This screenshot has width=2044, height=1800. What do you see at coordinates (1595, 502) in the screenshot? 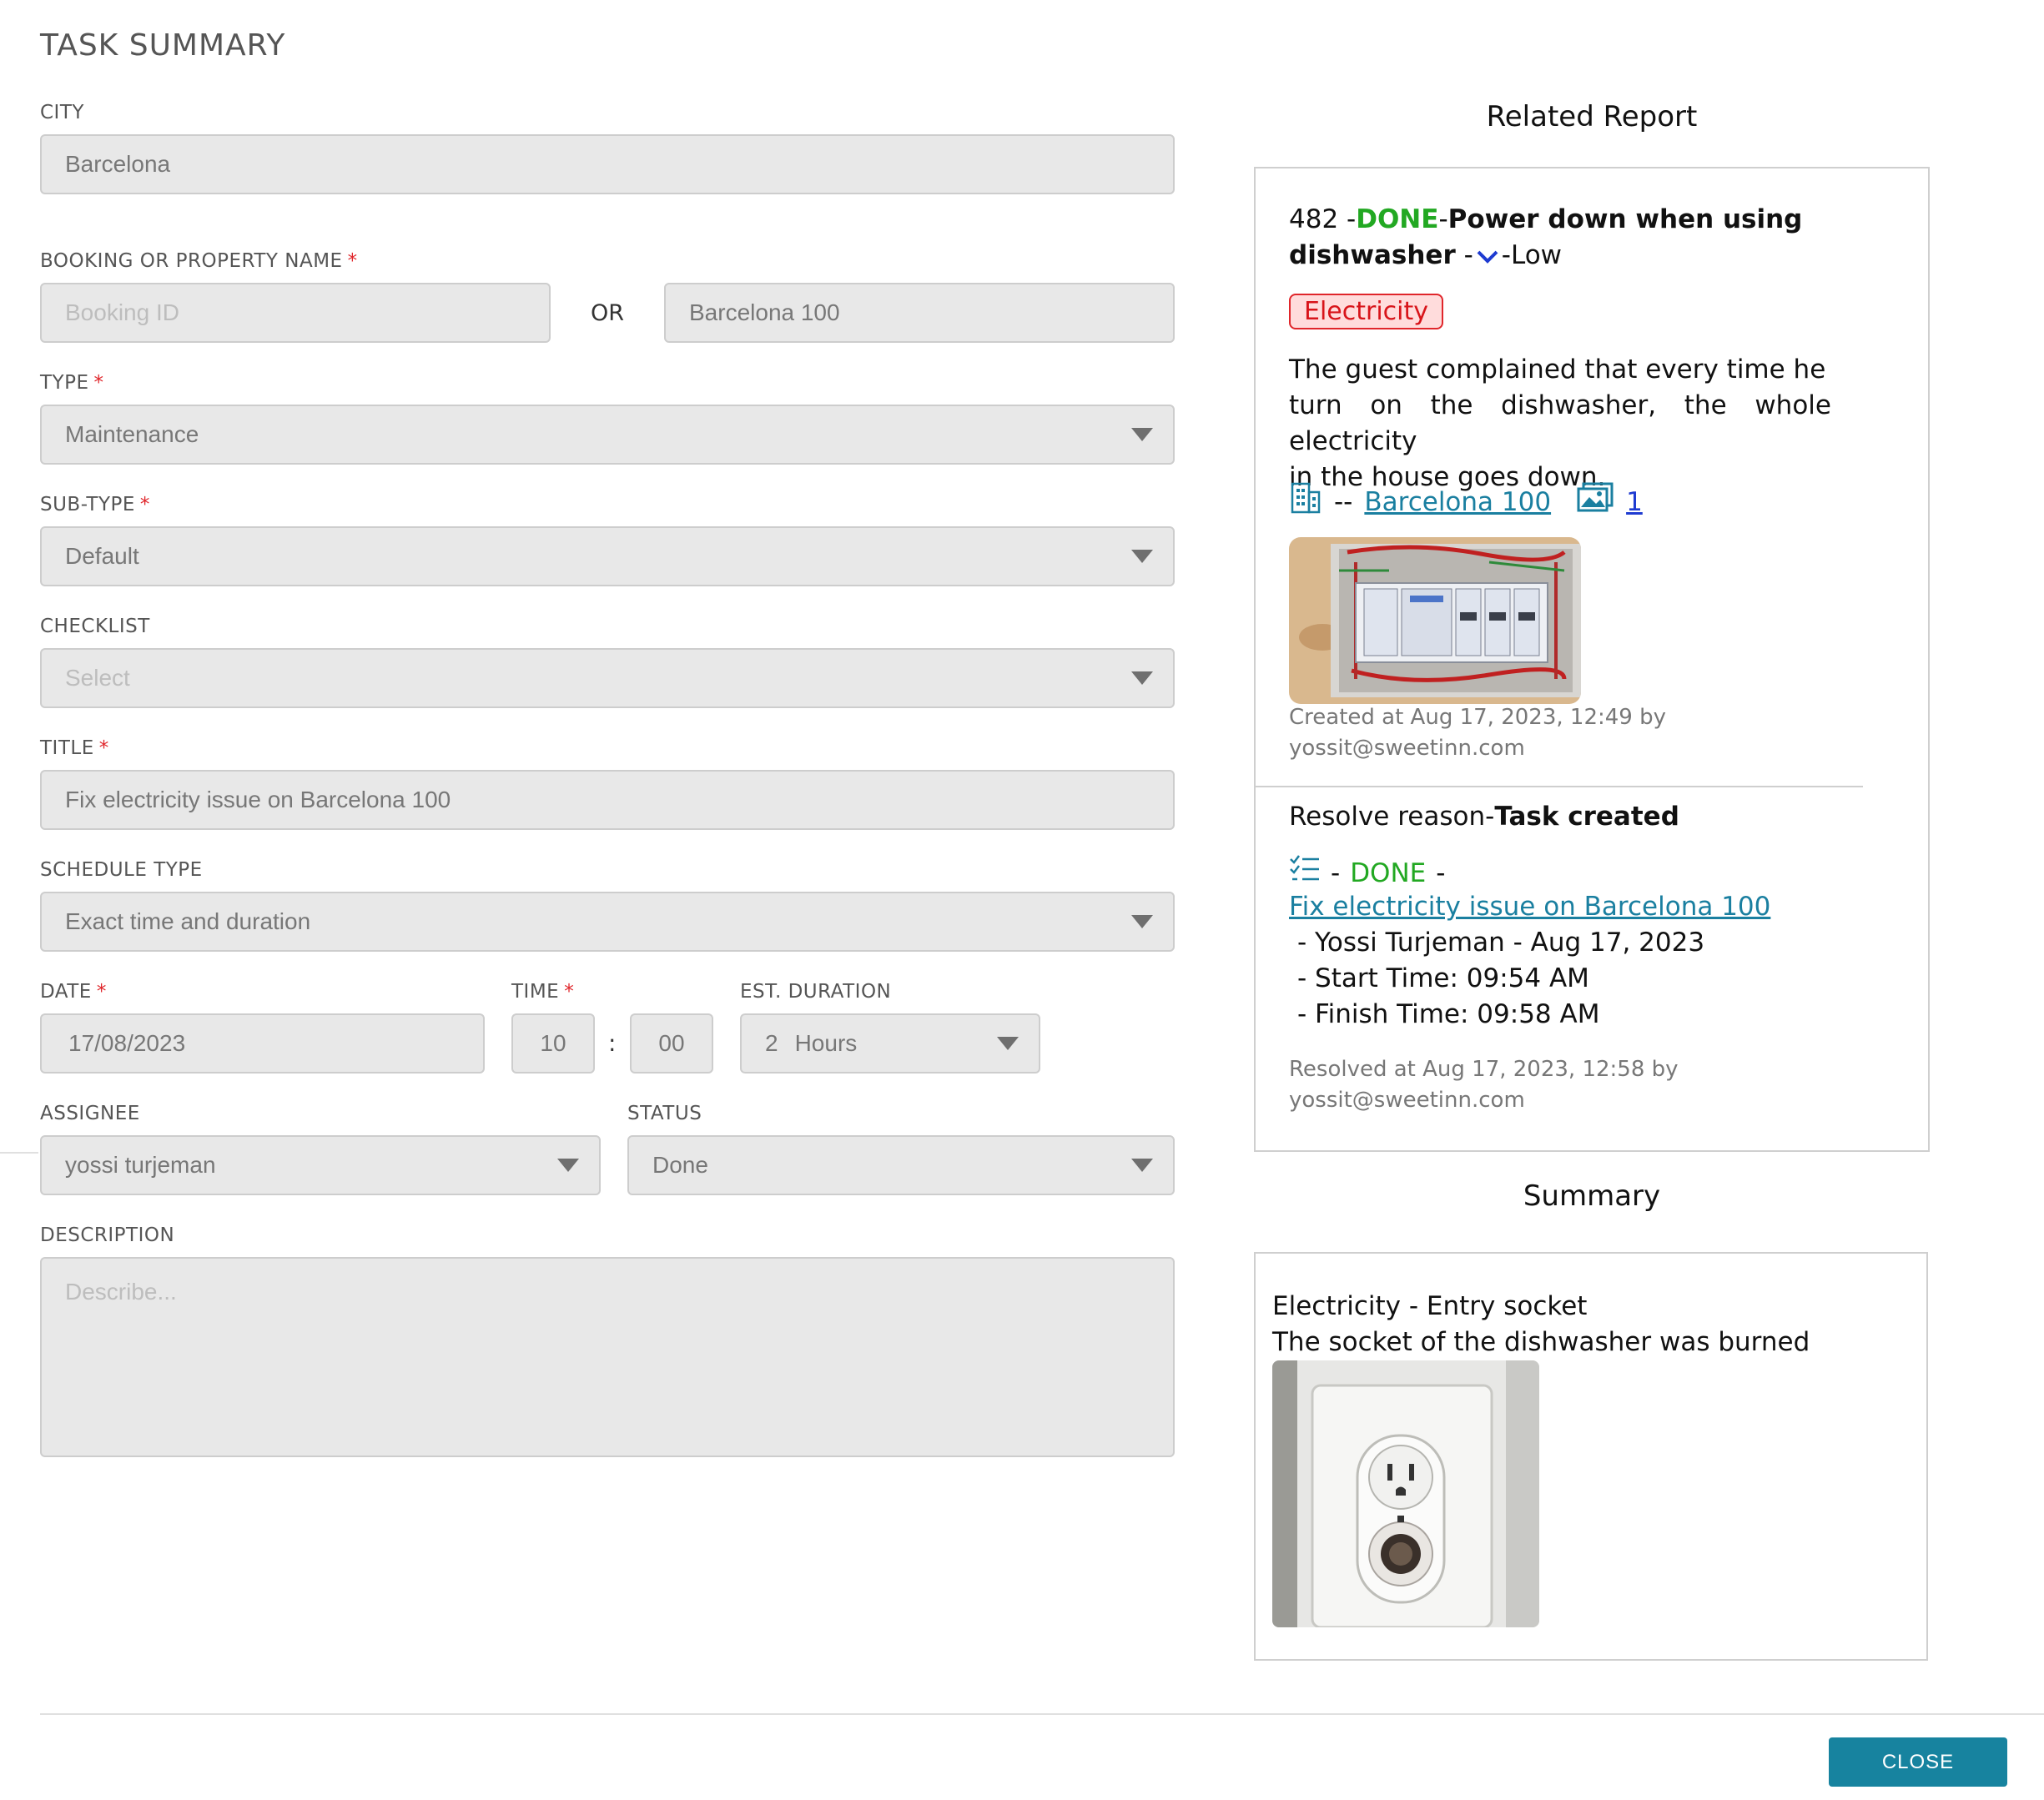
I see `image-gallery-icon` at bounding box center [1595, 502].